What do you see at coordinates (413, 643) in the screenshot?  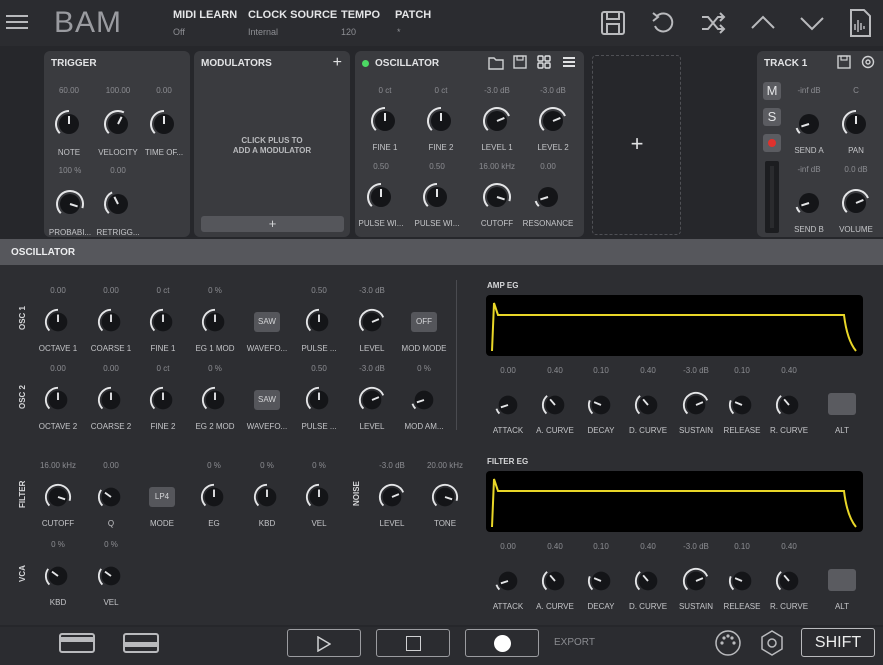 I see `stop-button` at bounding box center [413, 643].